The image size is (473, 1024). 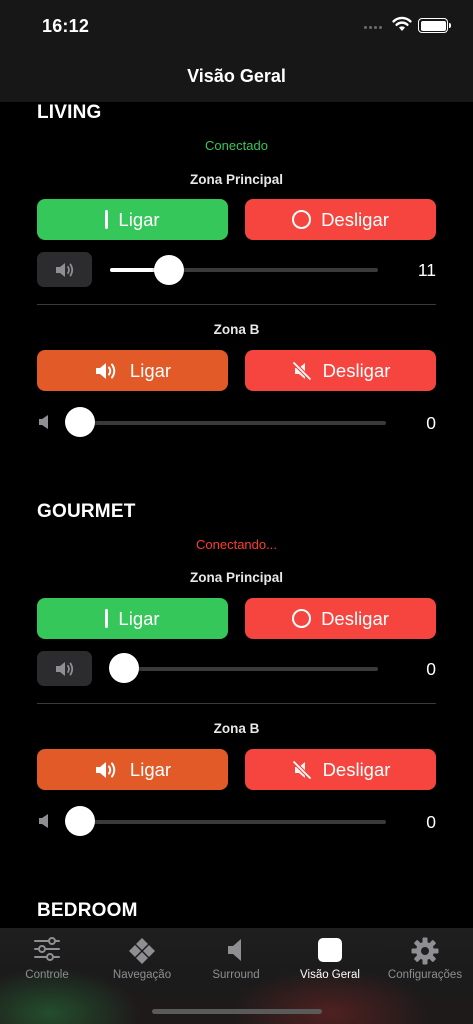 What do you see at coordinates (402, 23) in the screenshot?
I see `wifi-icon` at bounding box center [402, 23].